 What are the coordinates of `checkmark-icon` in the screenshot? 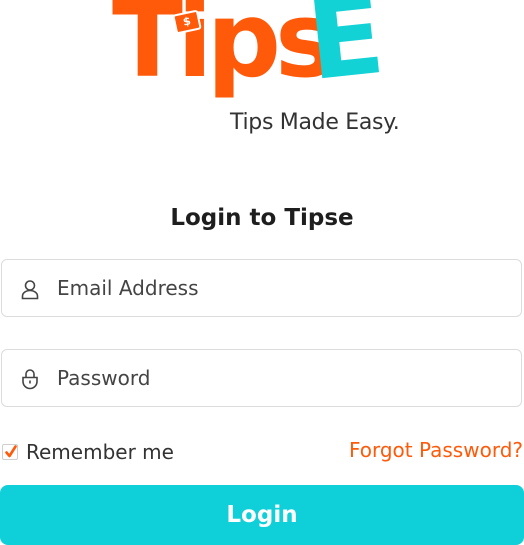 It's located at (11, 451).